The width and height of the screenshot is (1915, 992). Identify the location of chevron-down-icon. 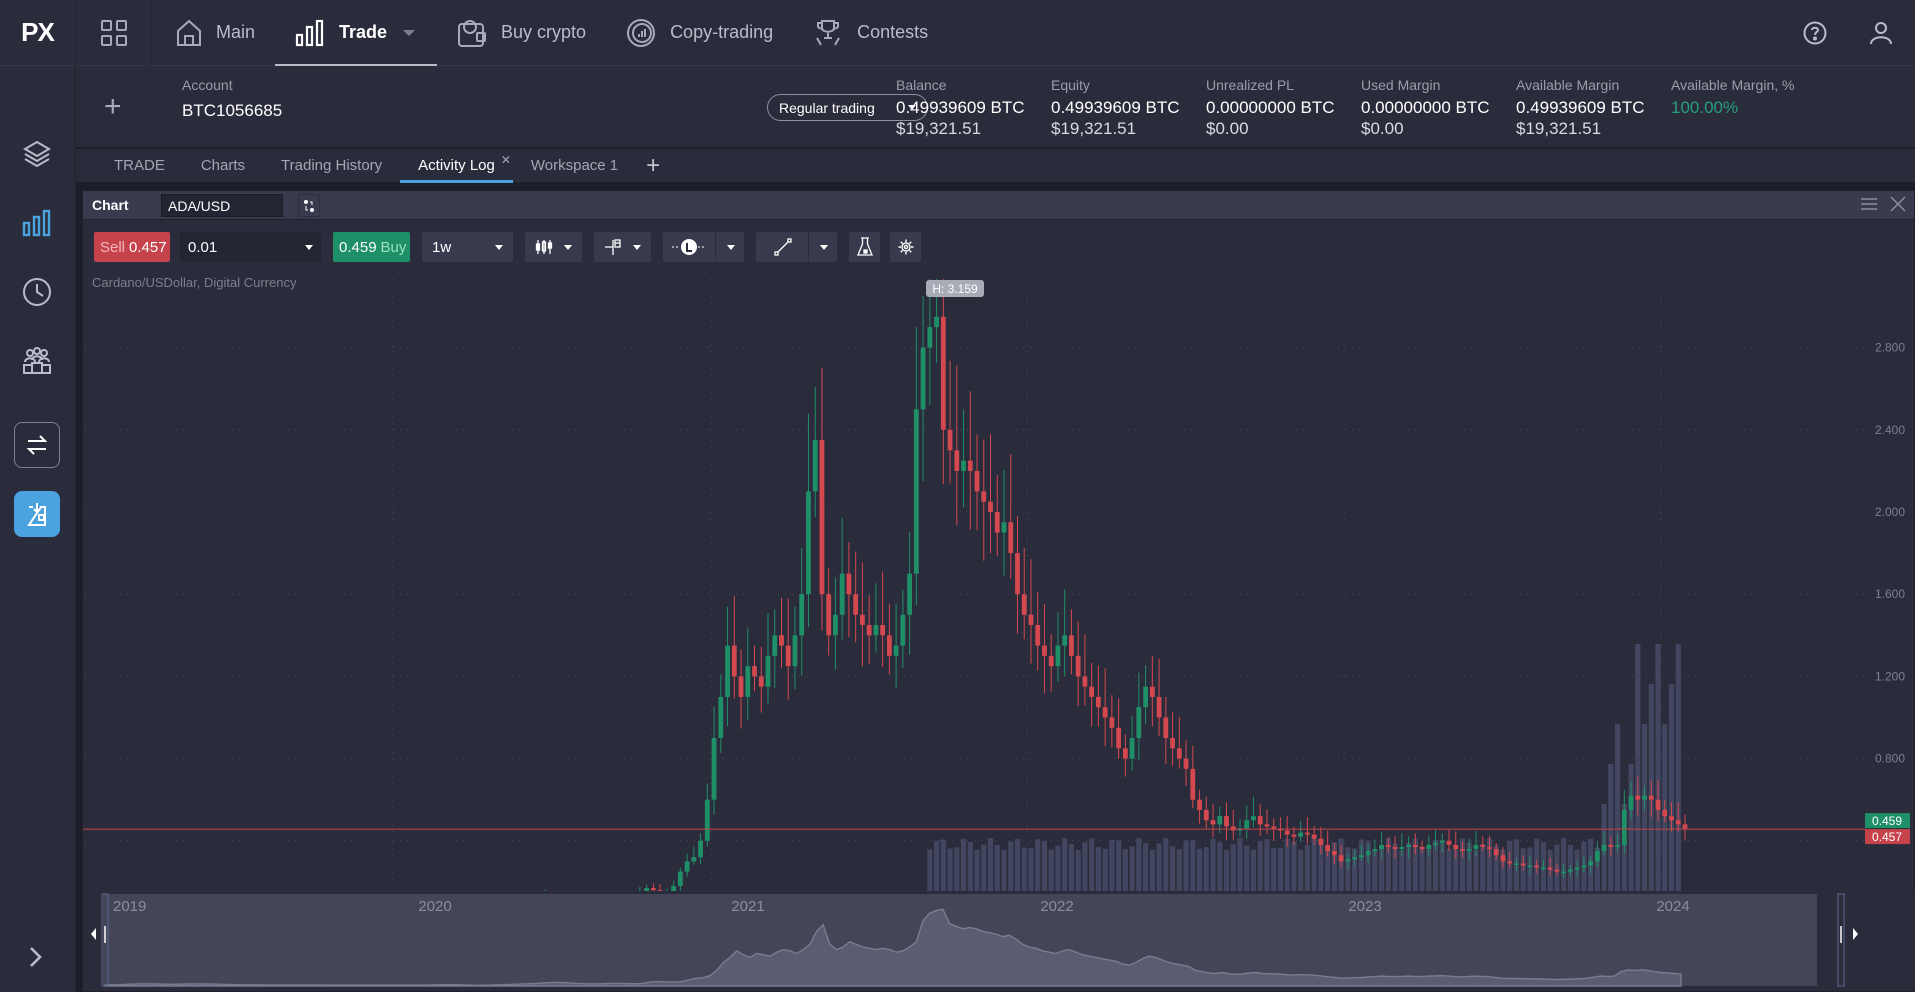
(499, 247).